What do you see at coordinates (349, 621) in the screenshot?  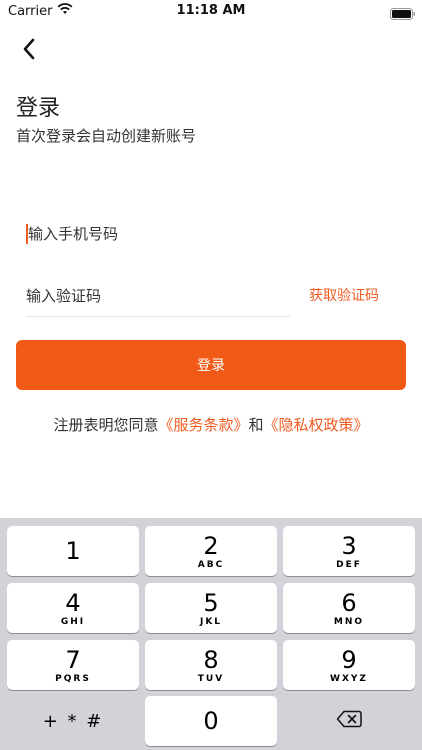 I see `key-letters: MNO` at bounding box center [349, 621].